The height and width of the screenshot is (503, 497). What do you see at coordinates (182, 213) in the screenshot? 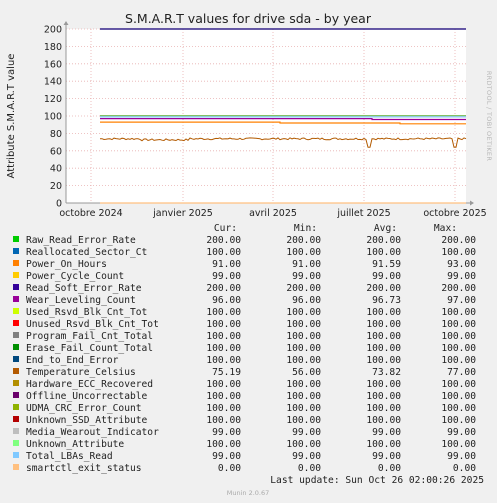
I see `x-tick-label: janvier 2025` at bounding box center [182, 213].